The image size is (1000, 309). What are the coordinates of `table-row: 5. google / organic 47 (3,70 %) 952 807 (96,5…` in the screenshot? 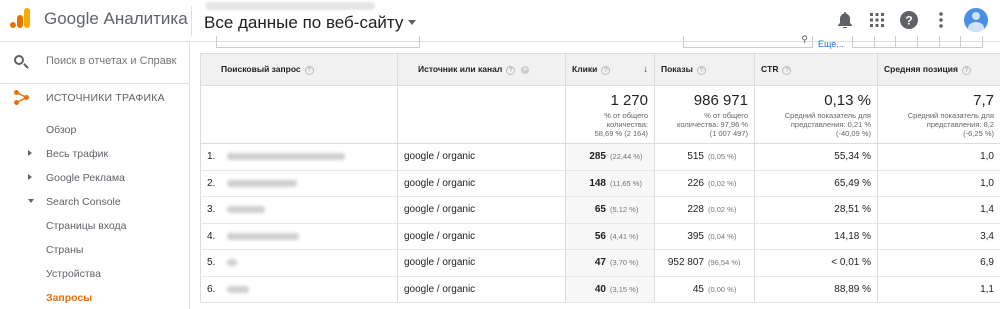 It's located at (600, 263).